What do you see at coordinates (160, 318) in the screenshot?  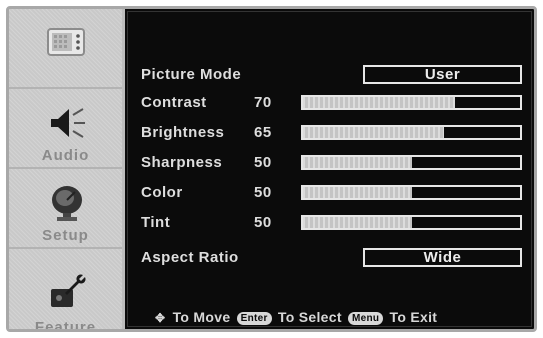 I see `arrows-icon: ✥` at bounding box center [160, 318].